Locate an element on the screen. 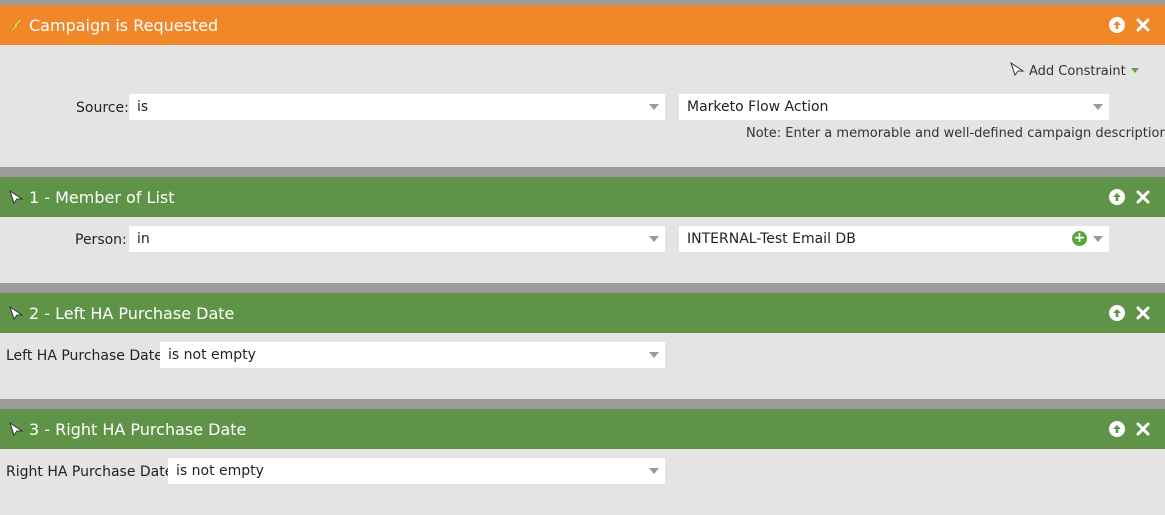 Image resolution: width=1165 pixels, height=515 pixels. source-operator-value: is is located at coordinates (143, 107).